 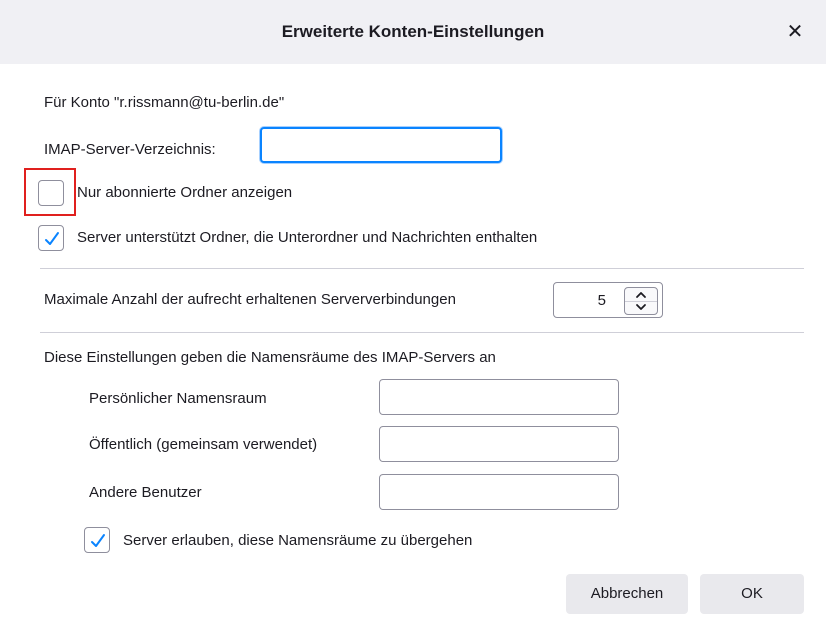 I want to click on other-users-namespace-label: Andere Benutzer, so click(x=145, y=492).